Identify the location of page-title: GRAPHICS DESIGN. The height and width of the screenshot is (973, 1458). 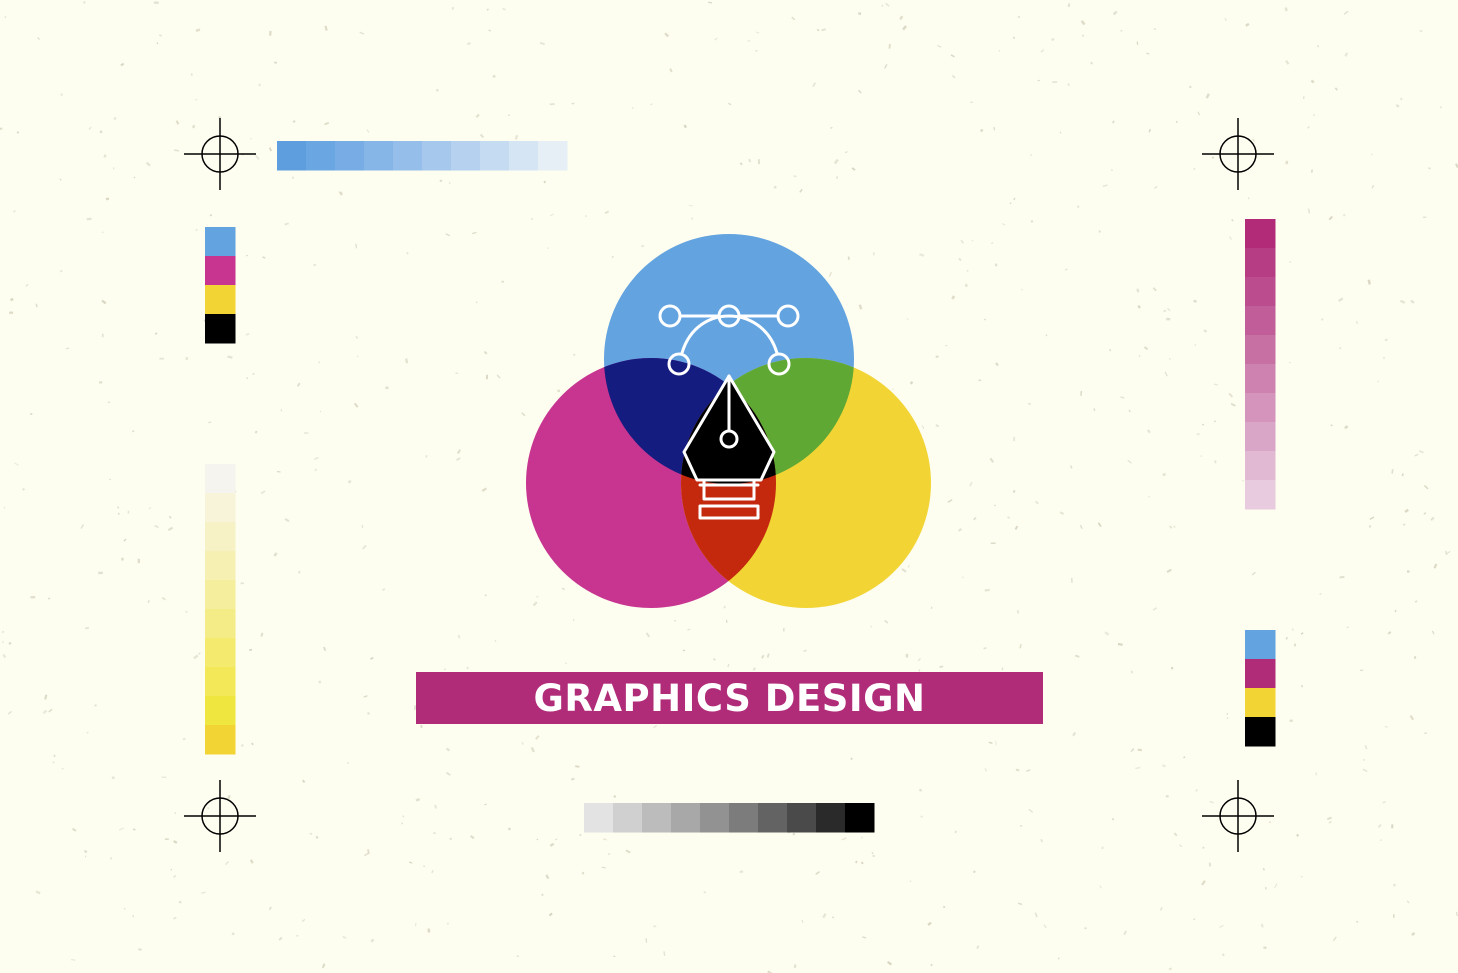
(729, 698).